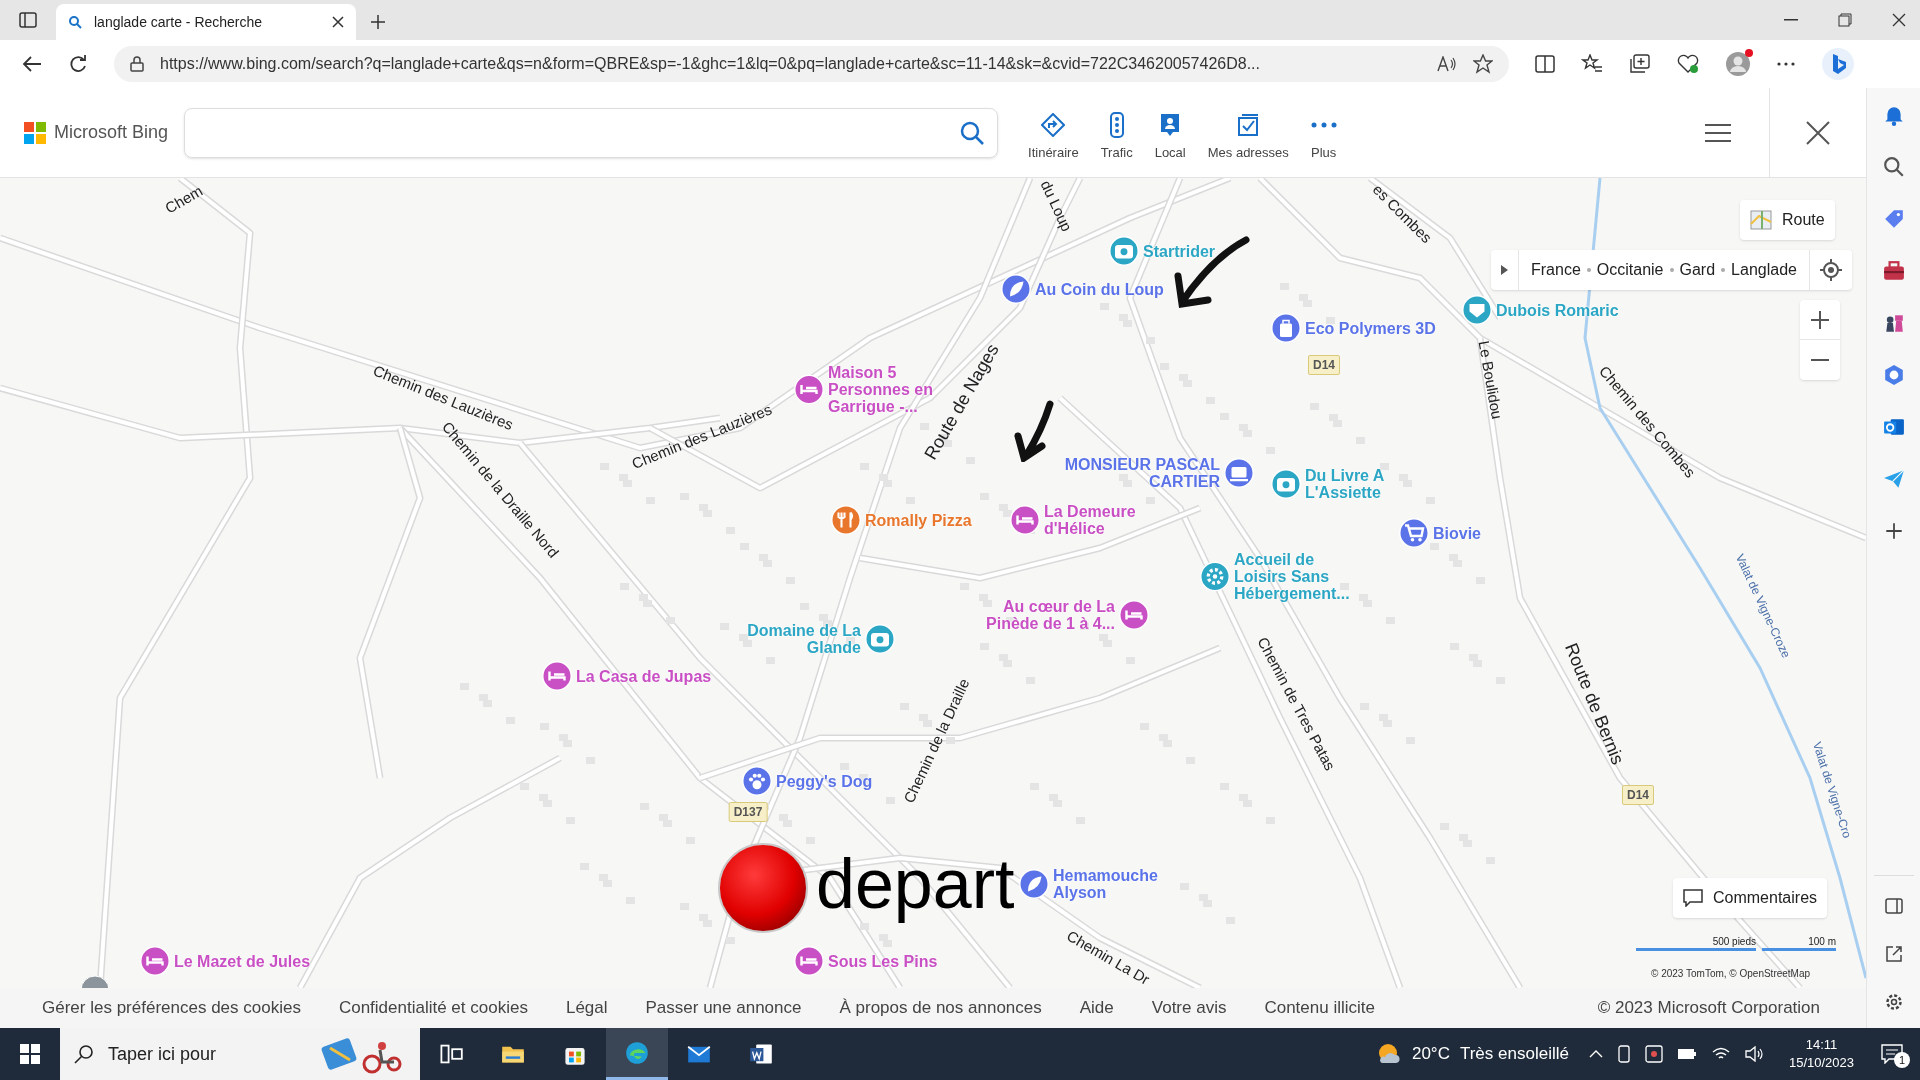 The image size is (1920, 1080). Describe the element at coordinates (748, 812) in the screenshot. I see `road-number-sign: D137` at that location.